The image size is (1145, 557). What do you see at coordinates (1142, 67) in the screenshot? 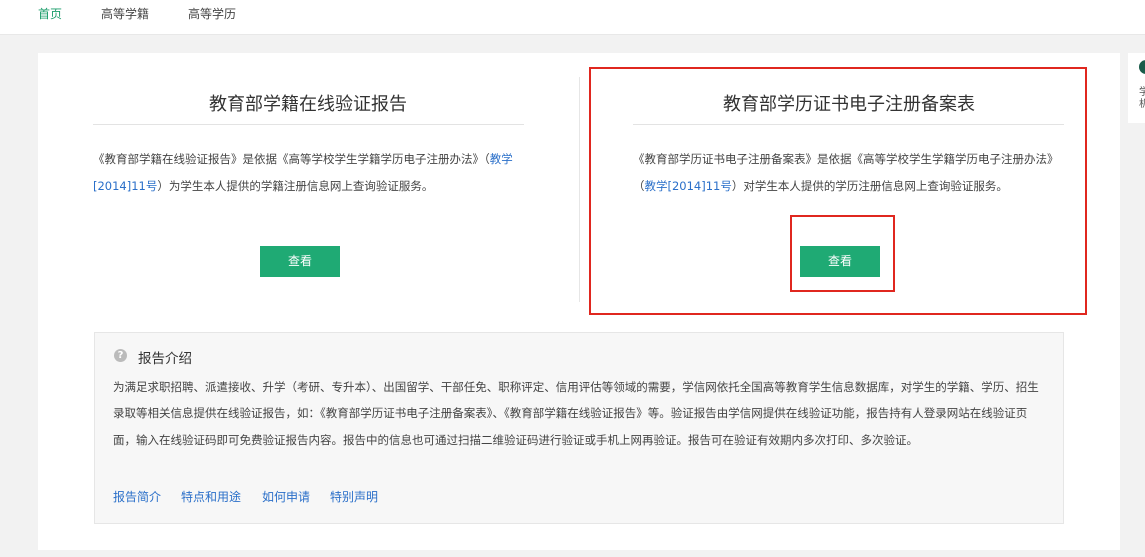
I see `app-icon` at bounding box center [1142, 67].